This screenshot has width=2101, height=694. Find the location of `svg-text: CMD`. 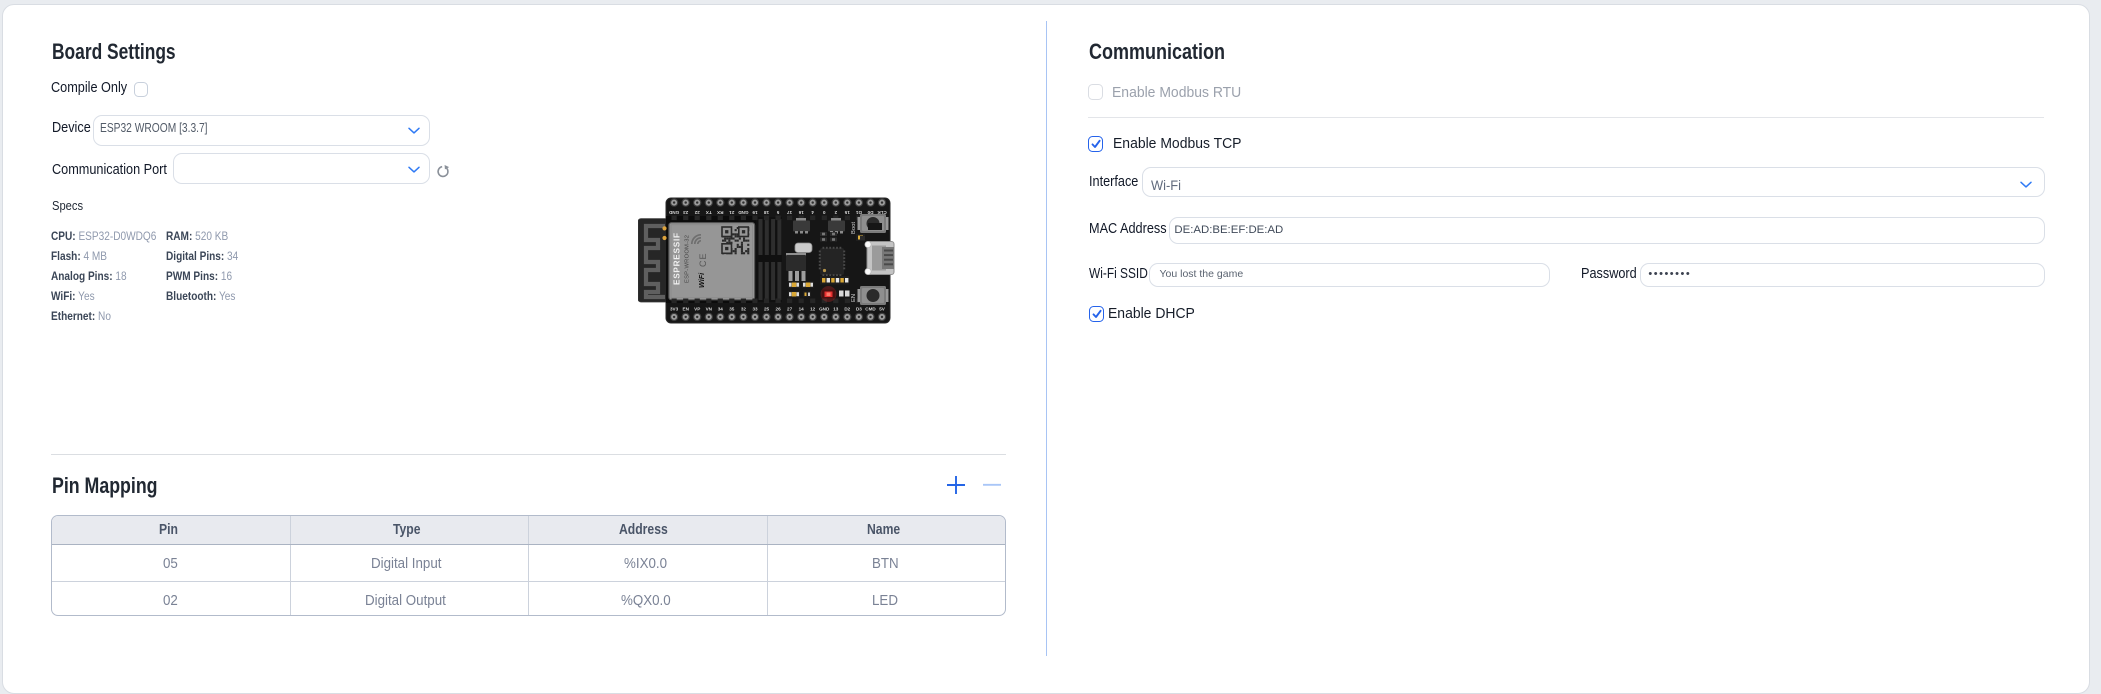

svg-text: CMD is located at coordinates (870, 309).